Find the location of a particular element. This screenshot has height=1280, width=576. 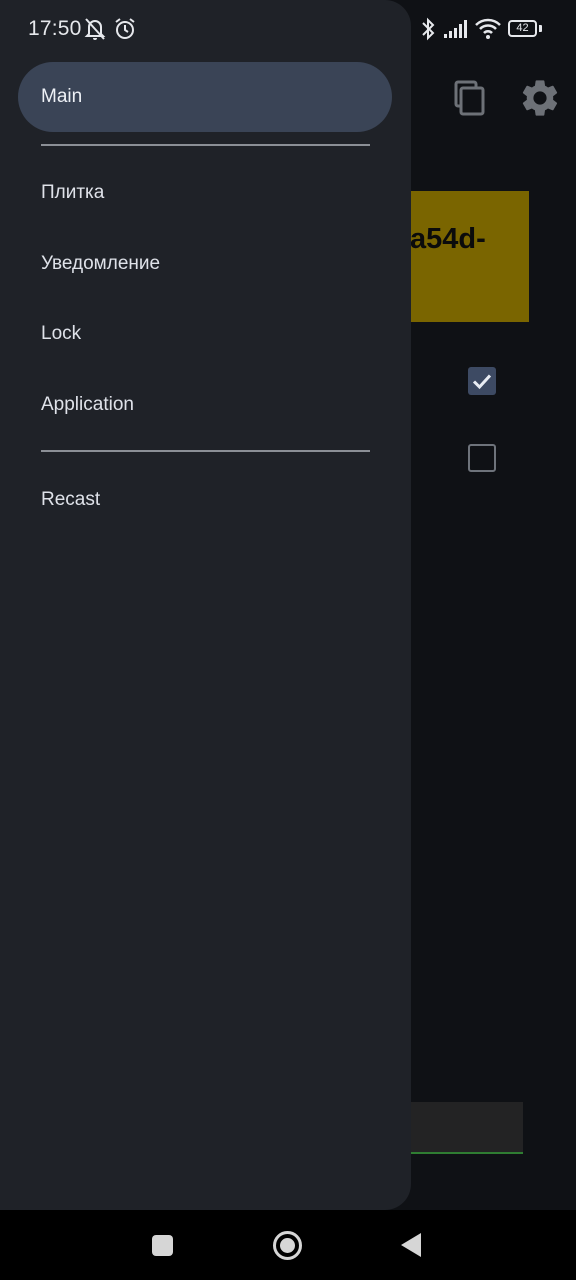

drawer-item-application: Application is located at coordinates (205, 405).